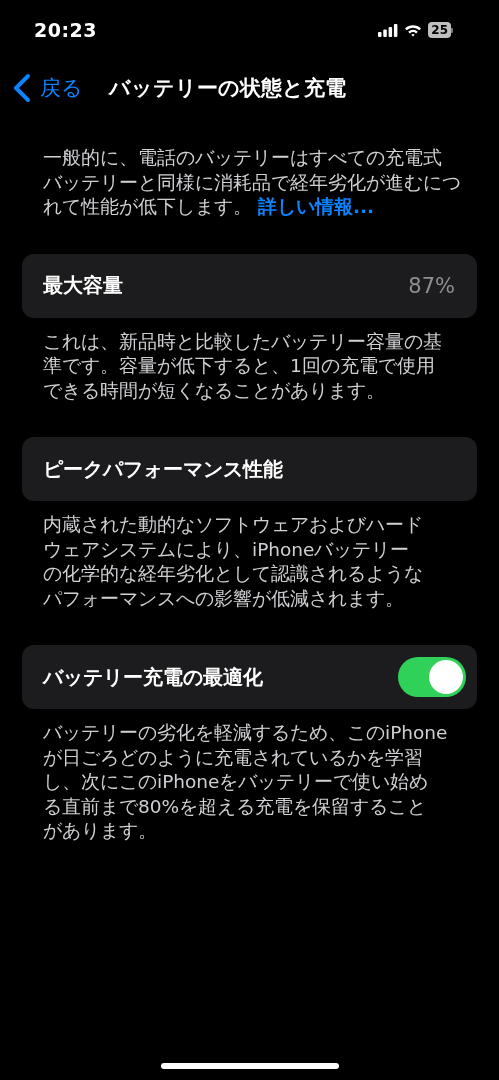 This screenshot has height=1080, width=499. What do you see at coordinates (440, 30) in the screenshot?
I see `battery-icon: 25` at bounding box center [440, 30].